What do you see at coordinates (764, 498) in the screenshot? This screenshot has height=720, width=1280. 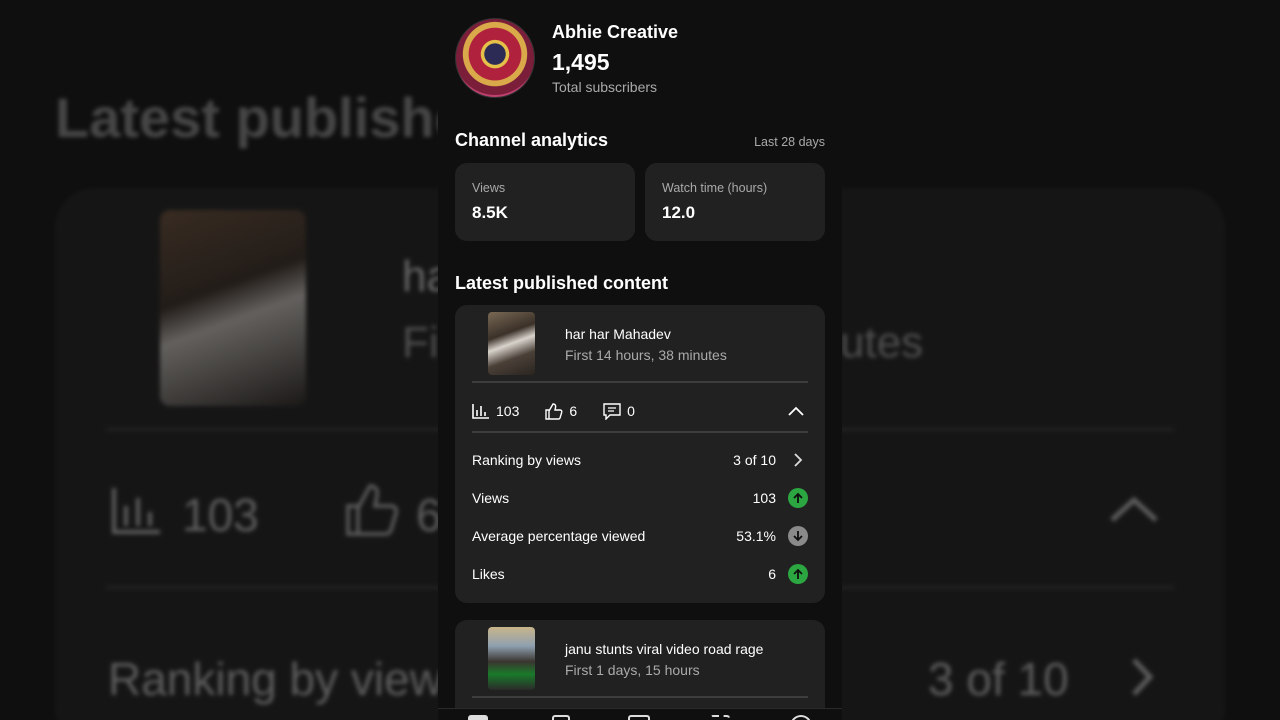 I see `metric-value: 103` at bounding box center [764, 498].